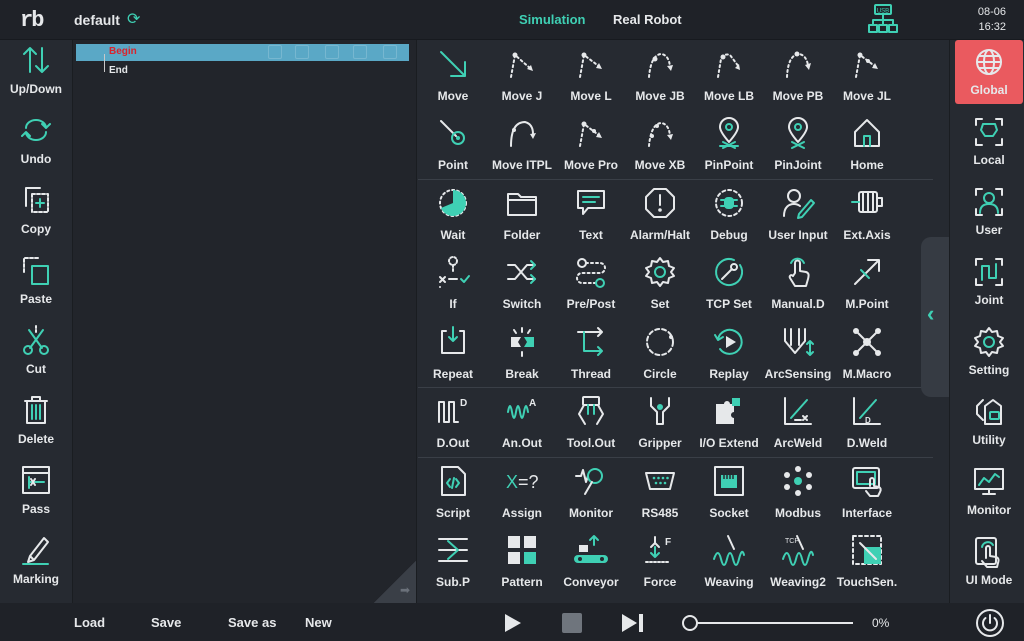 This screenshot has height=641, width=1024. Describe the element at coordinates (395, 582) in the screenshot. I see `tree-expand-corner: ➡` at that location.